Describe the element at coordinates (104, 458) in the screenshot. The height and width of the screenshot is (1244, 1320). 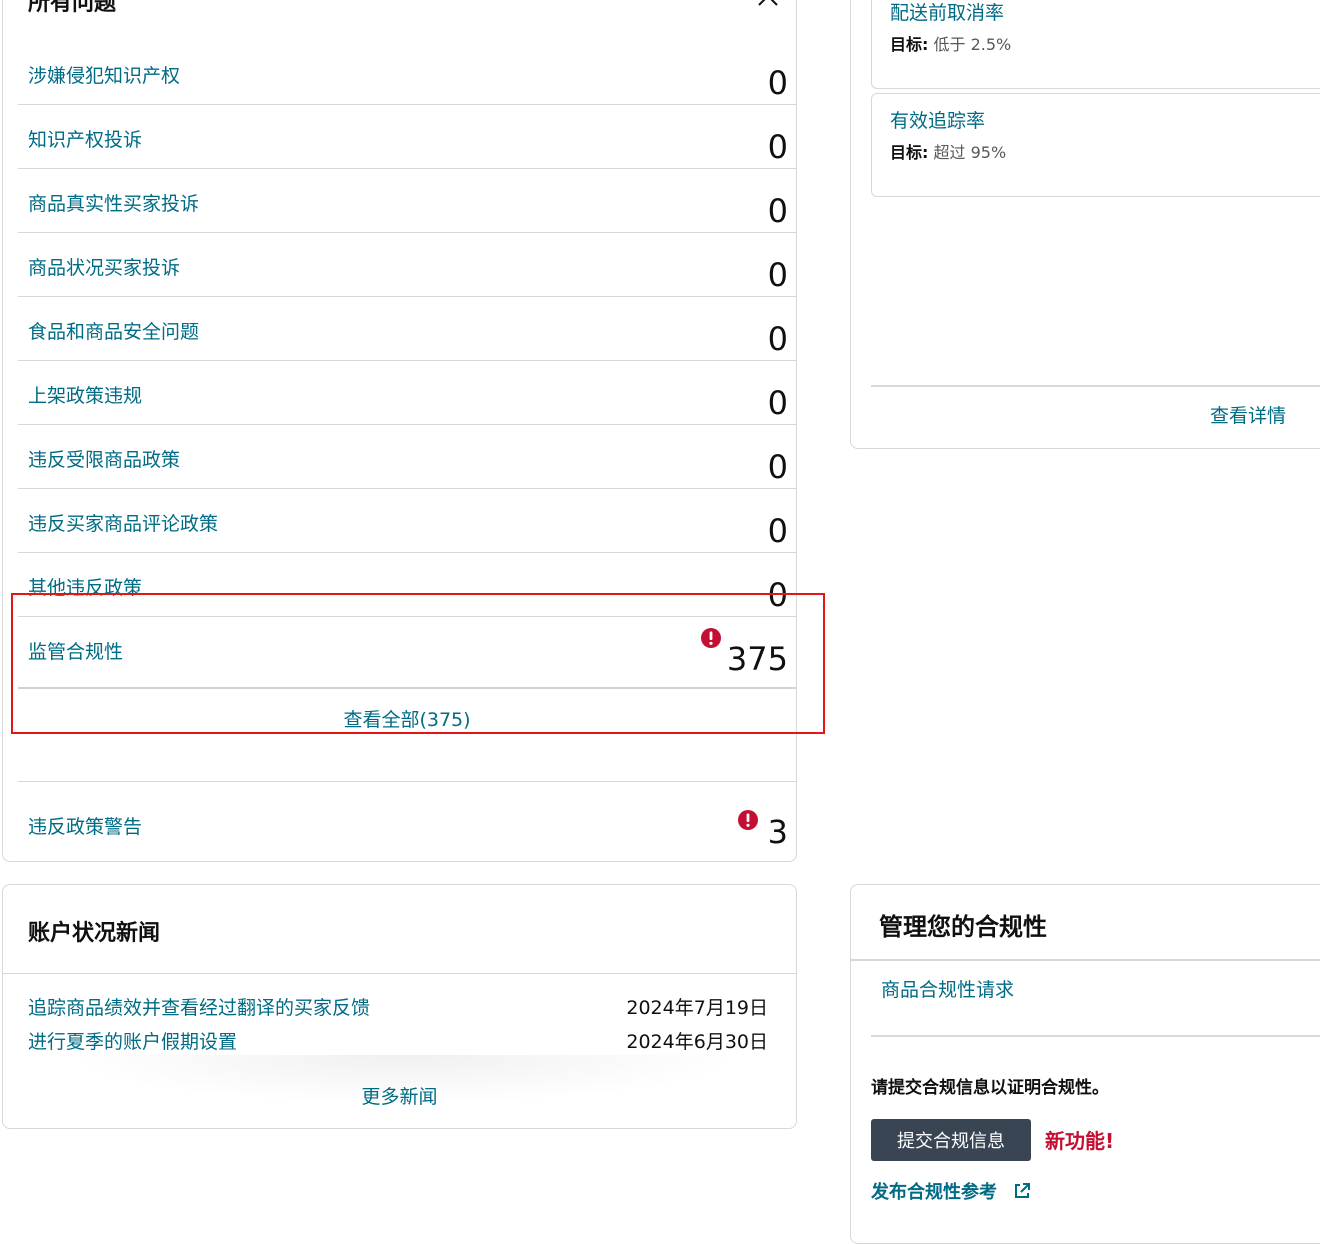
I see `issue-label: 违反受限商品政策` at that location.